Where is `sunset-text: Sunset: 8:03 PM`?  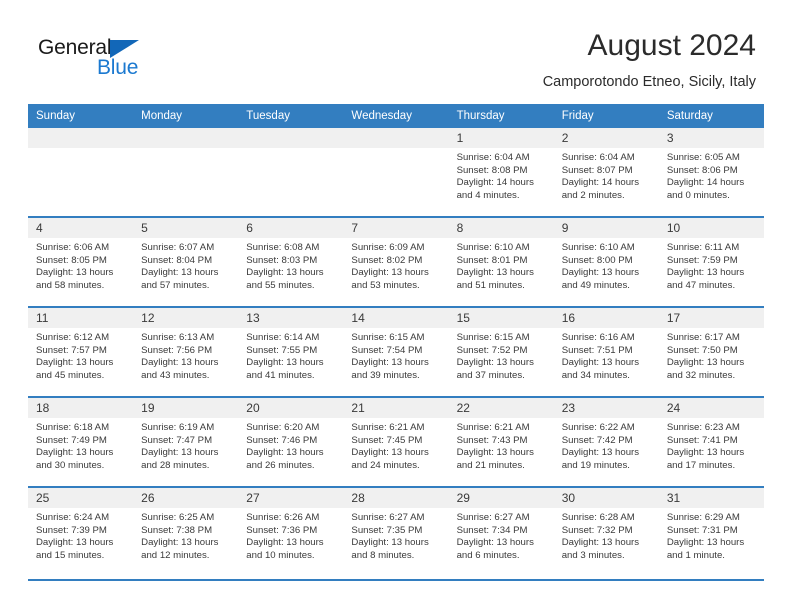 sunset-text: Sunset: 8:03 PM is located at coordinates (282, 260).